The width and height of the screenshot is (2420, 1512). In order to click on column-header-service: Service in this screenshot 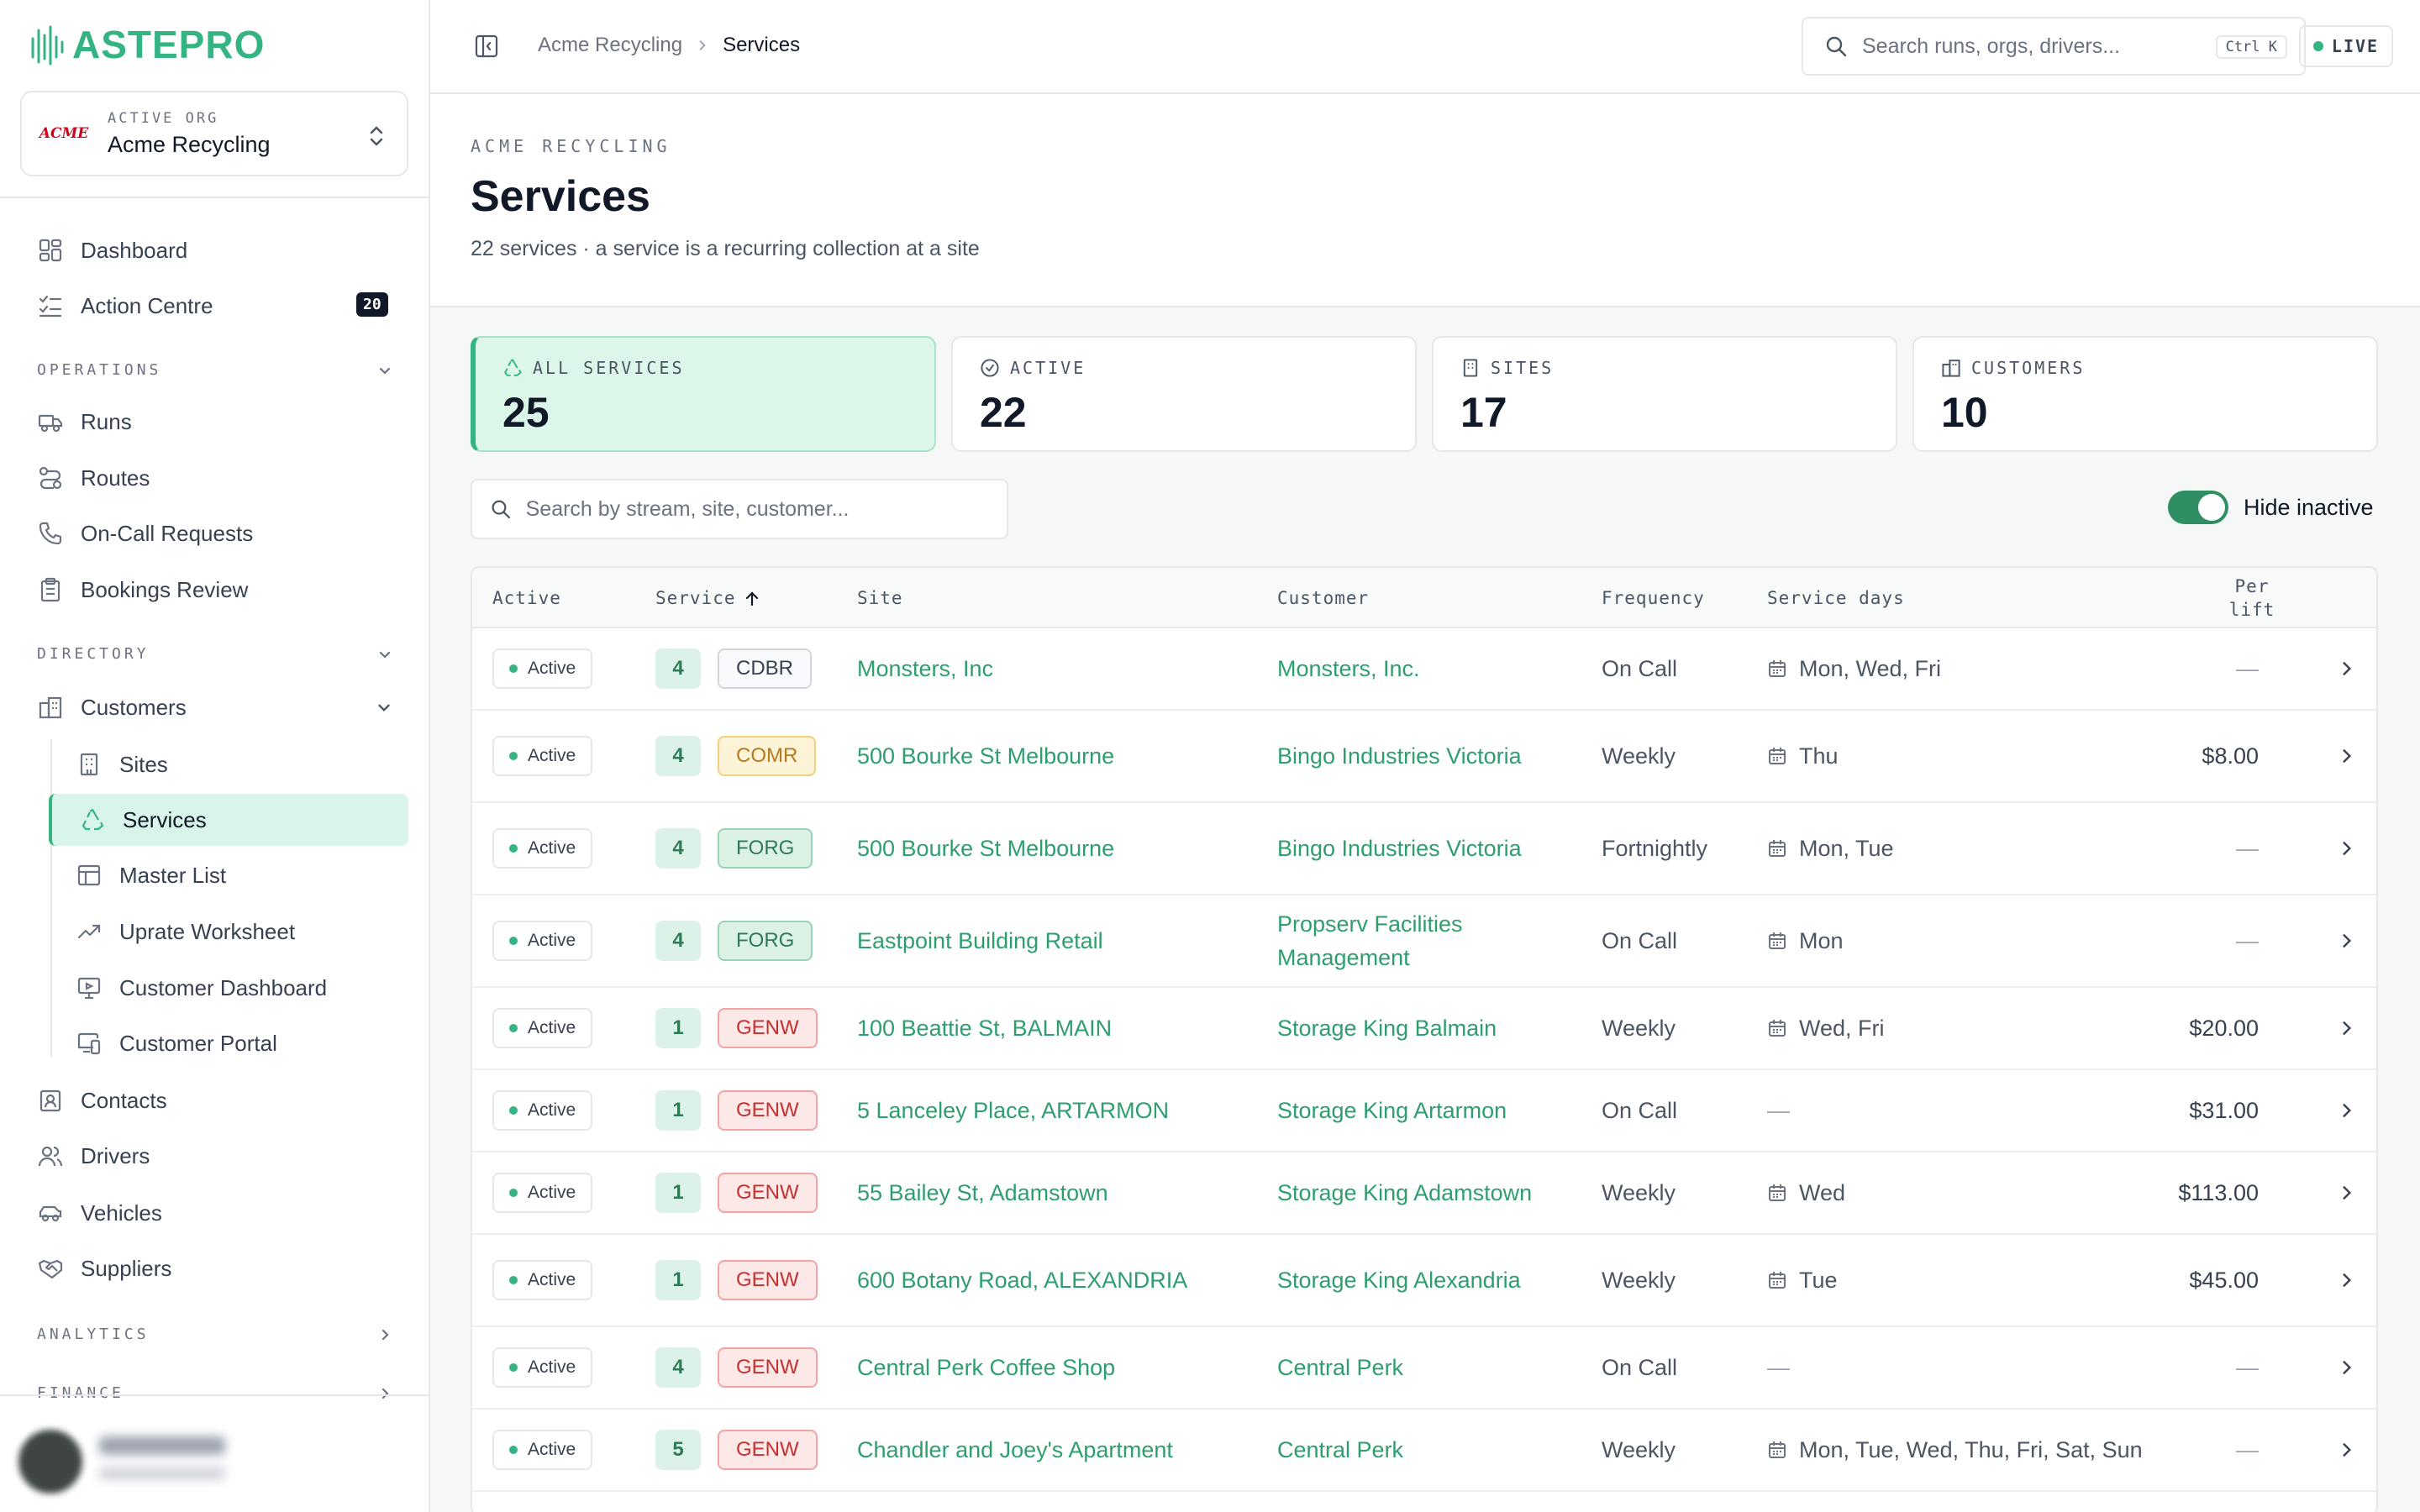, I will do `click(707, 598)`.